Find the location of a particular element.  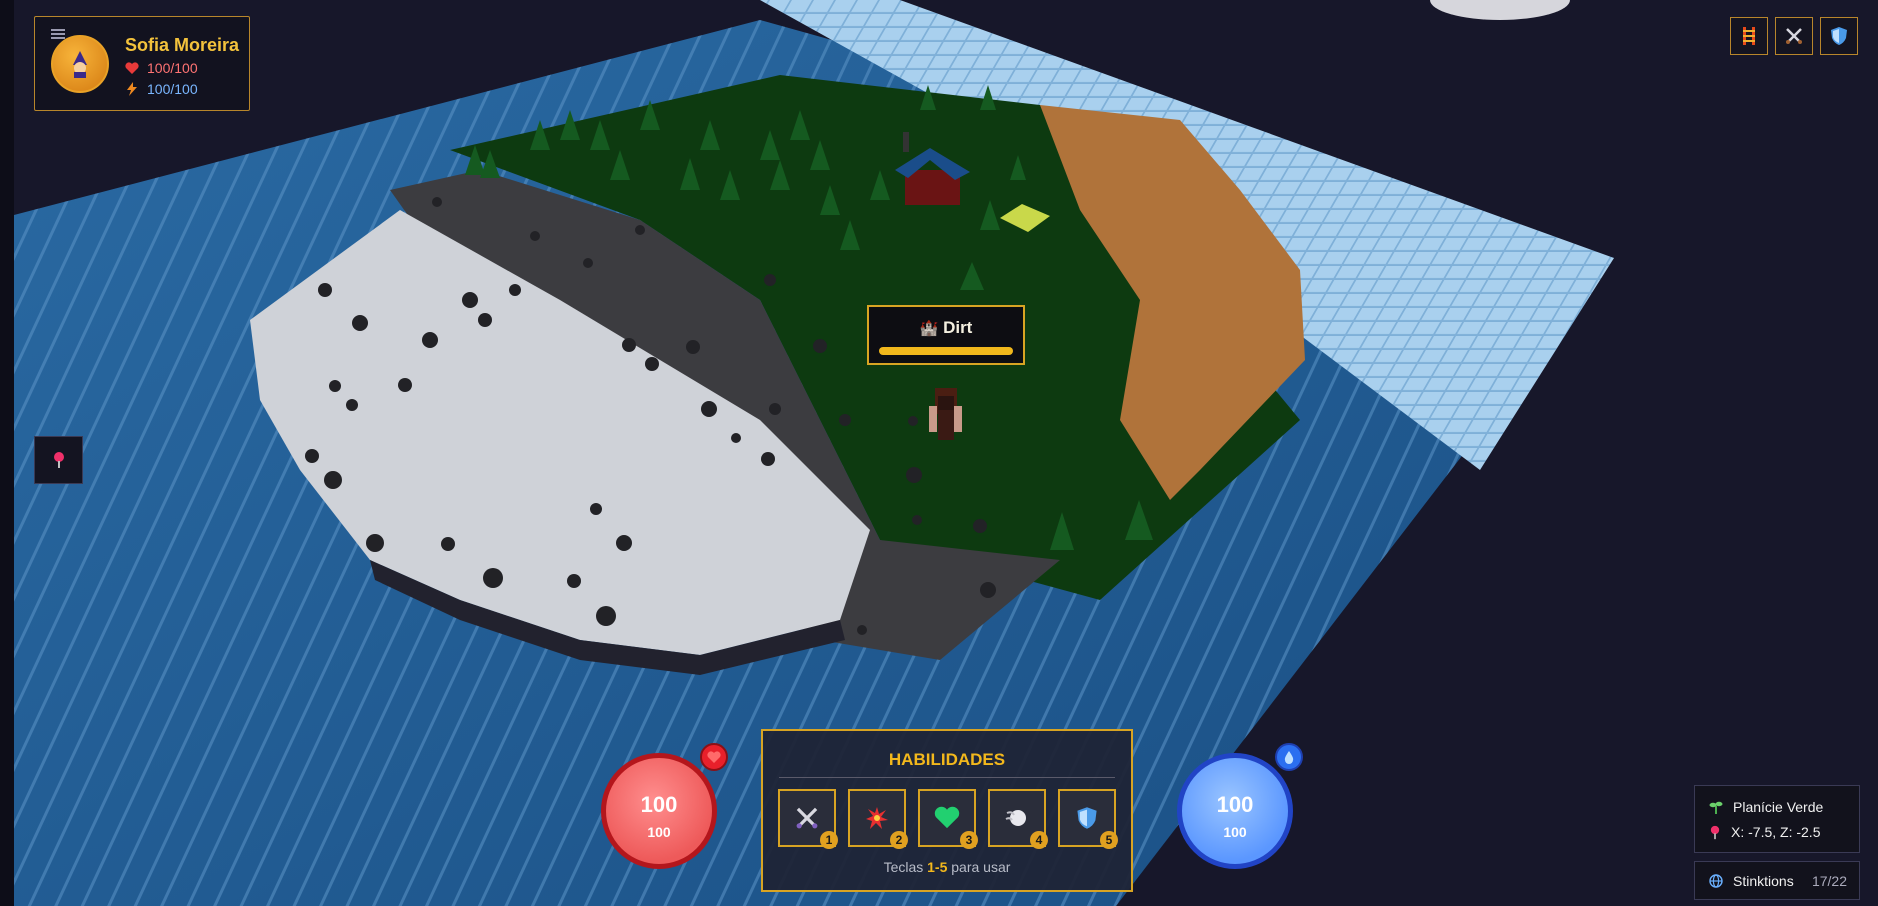

mana-orb: 100 100 is located at coordinates (1235, 811).